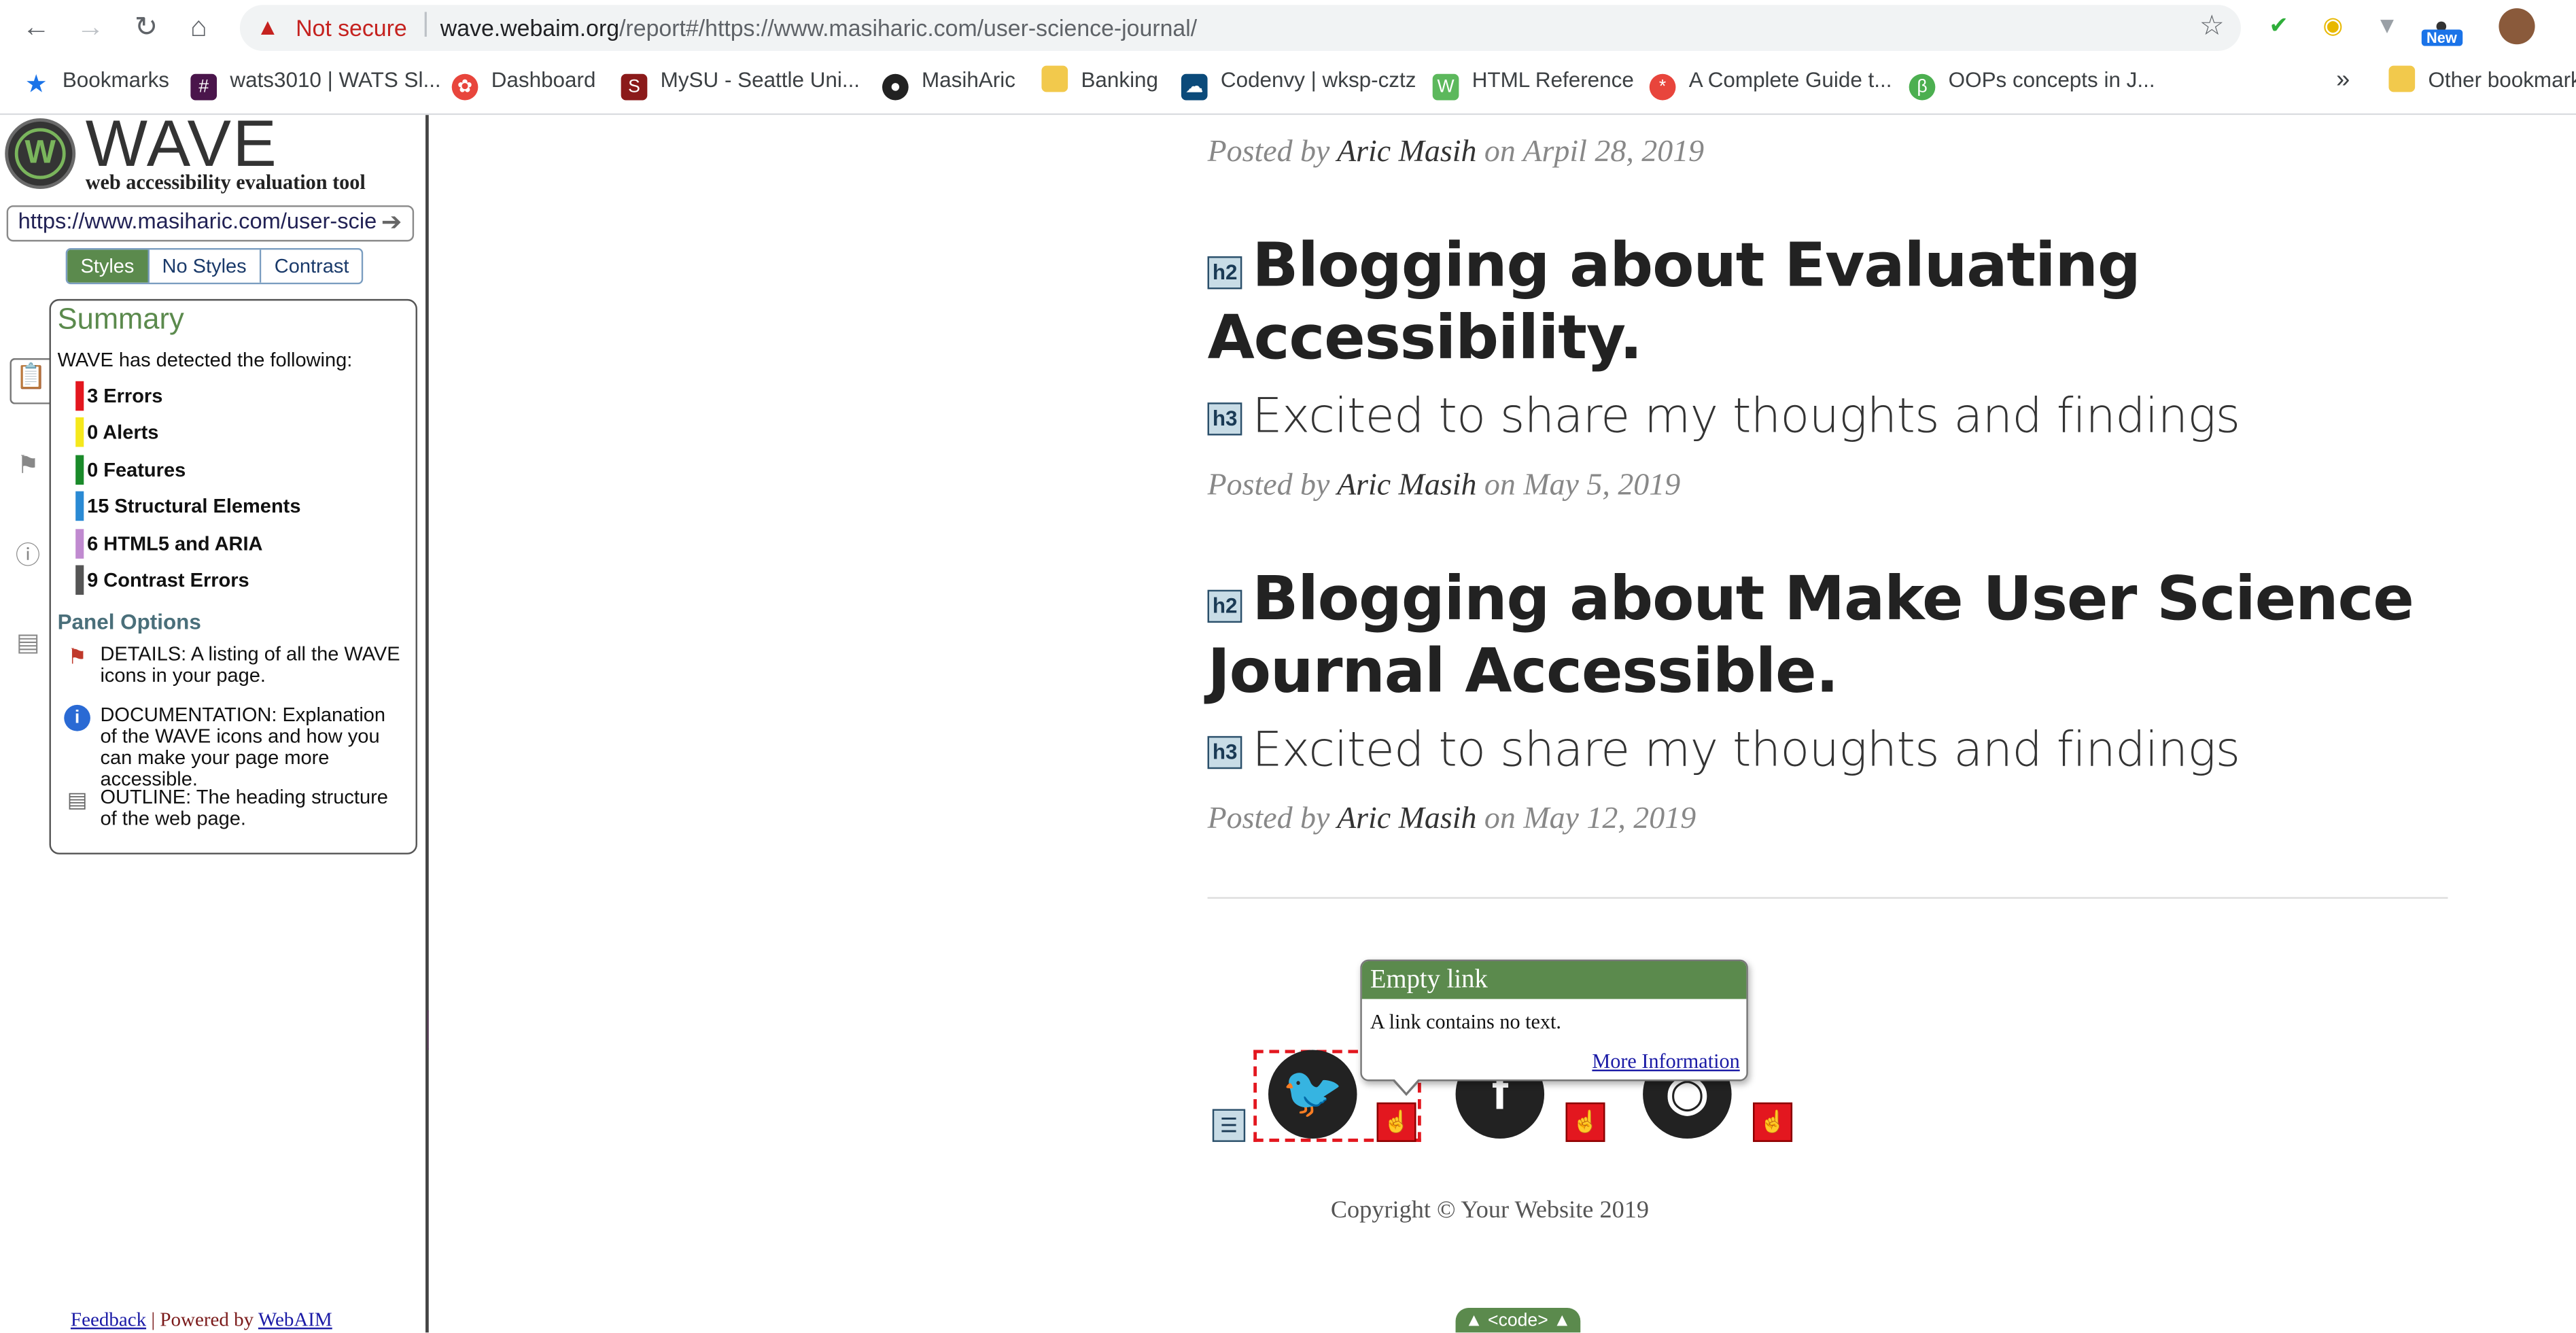 This screenshot has height=1333, width=2576. Describe the element at coordinates (1662, 87) in the screenshot. I see `csstricks-icon: *` at that location.